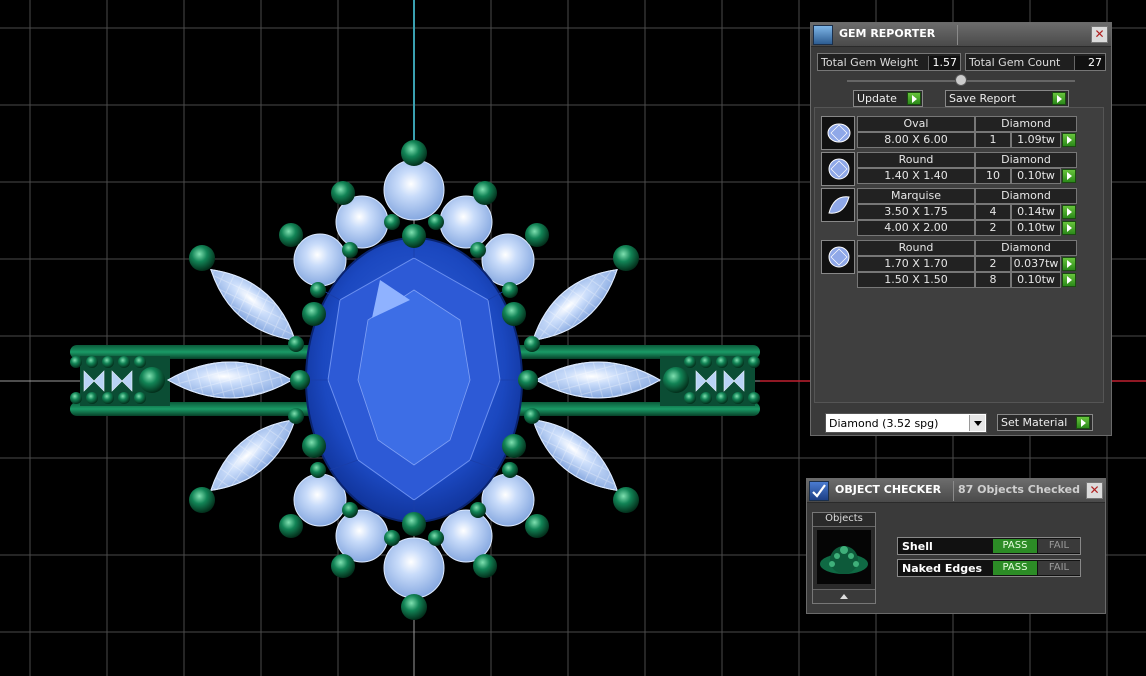 The width and height of the screenshot is (1146, 676). Describe the element at coordinates (989, 568) in the screenshot. I see `naked-edges-check-row: Naked Edges PASS FAIL` at that location.